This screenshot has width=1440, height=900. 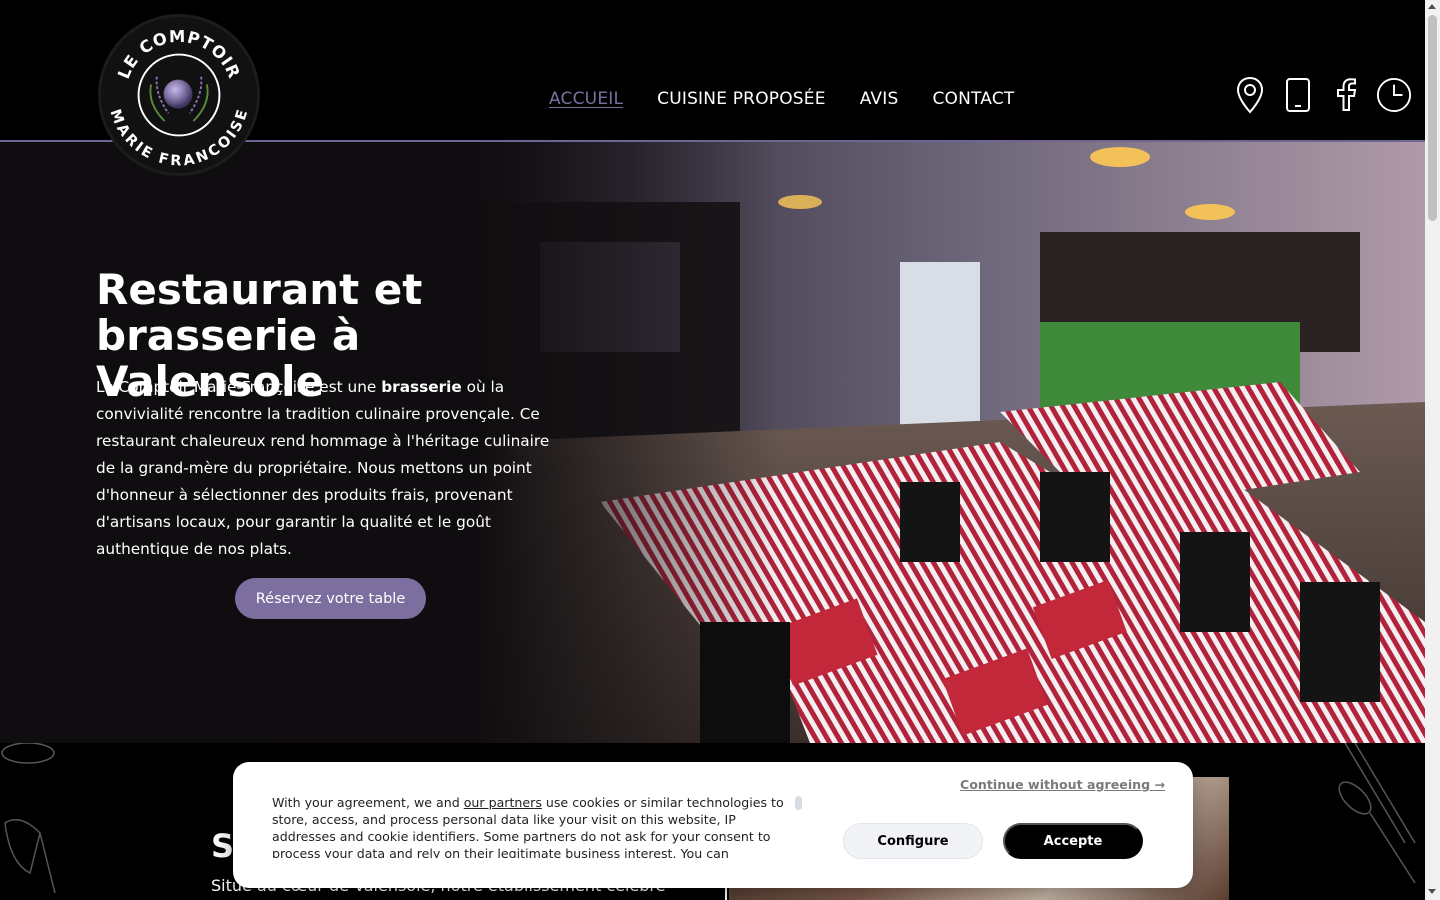 What do you see at coordinates (1346, 95) in the screenshot?
I see `facebook-icon` at bounding box center [1346, 95].